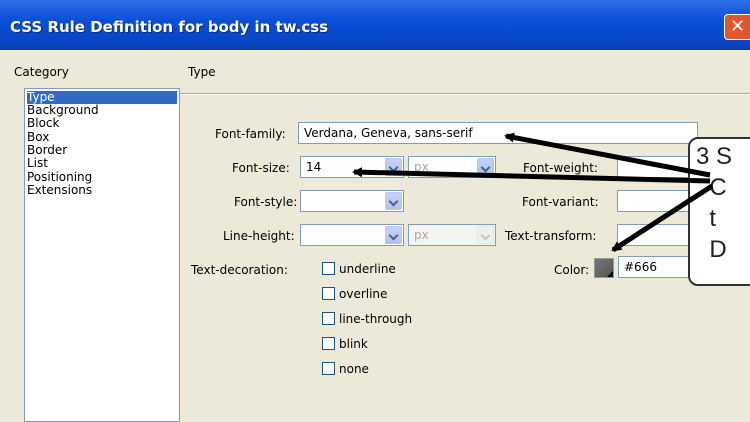  What do you see at coordinates (607, 155) in the screenshot?
I see `arrow-to-font-family` at bounding box center [607, 155].